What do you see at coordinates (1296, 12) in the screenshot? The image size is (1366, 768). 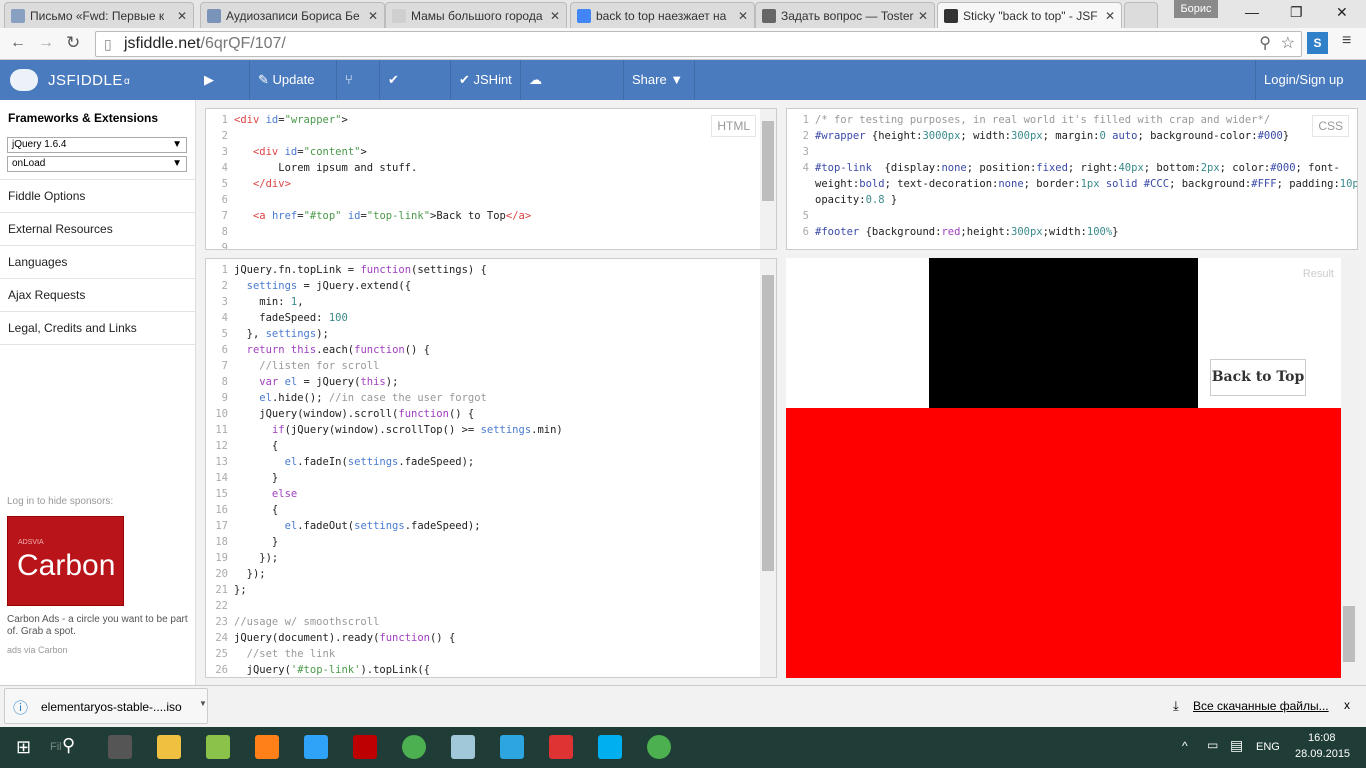 I see `maximize-button: ❐` at bounding box center [1296, 12].